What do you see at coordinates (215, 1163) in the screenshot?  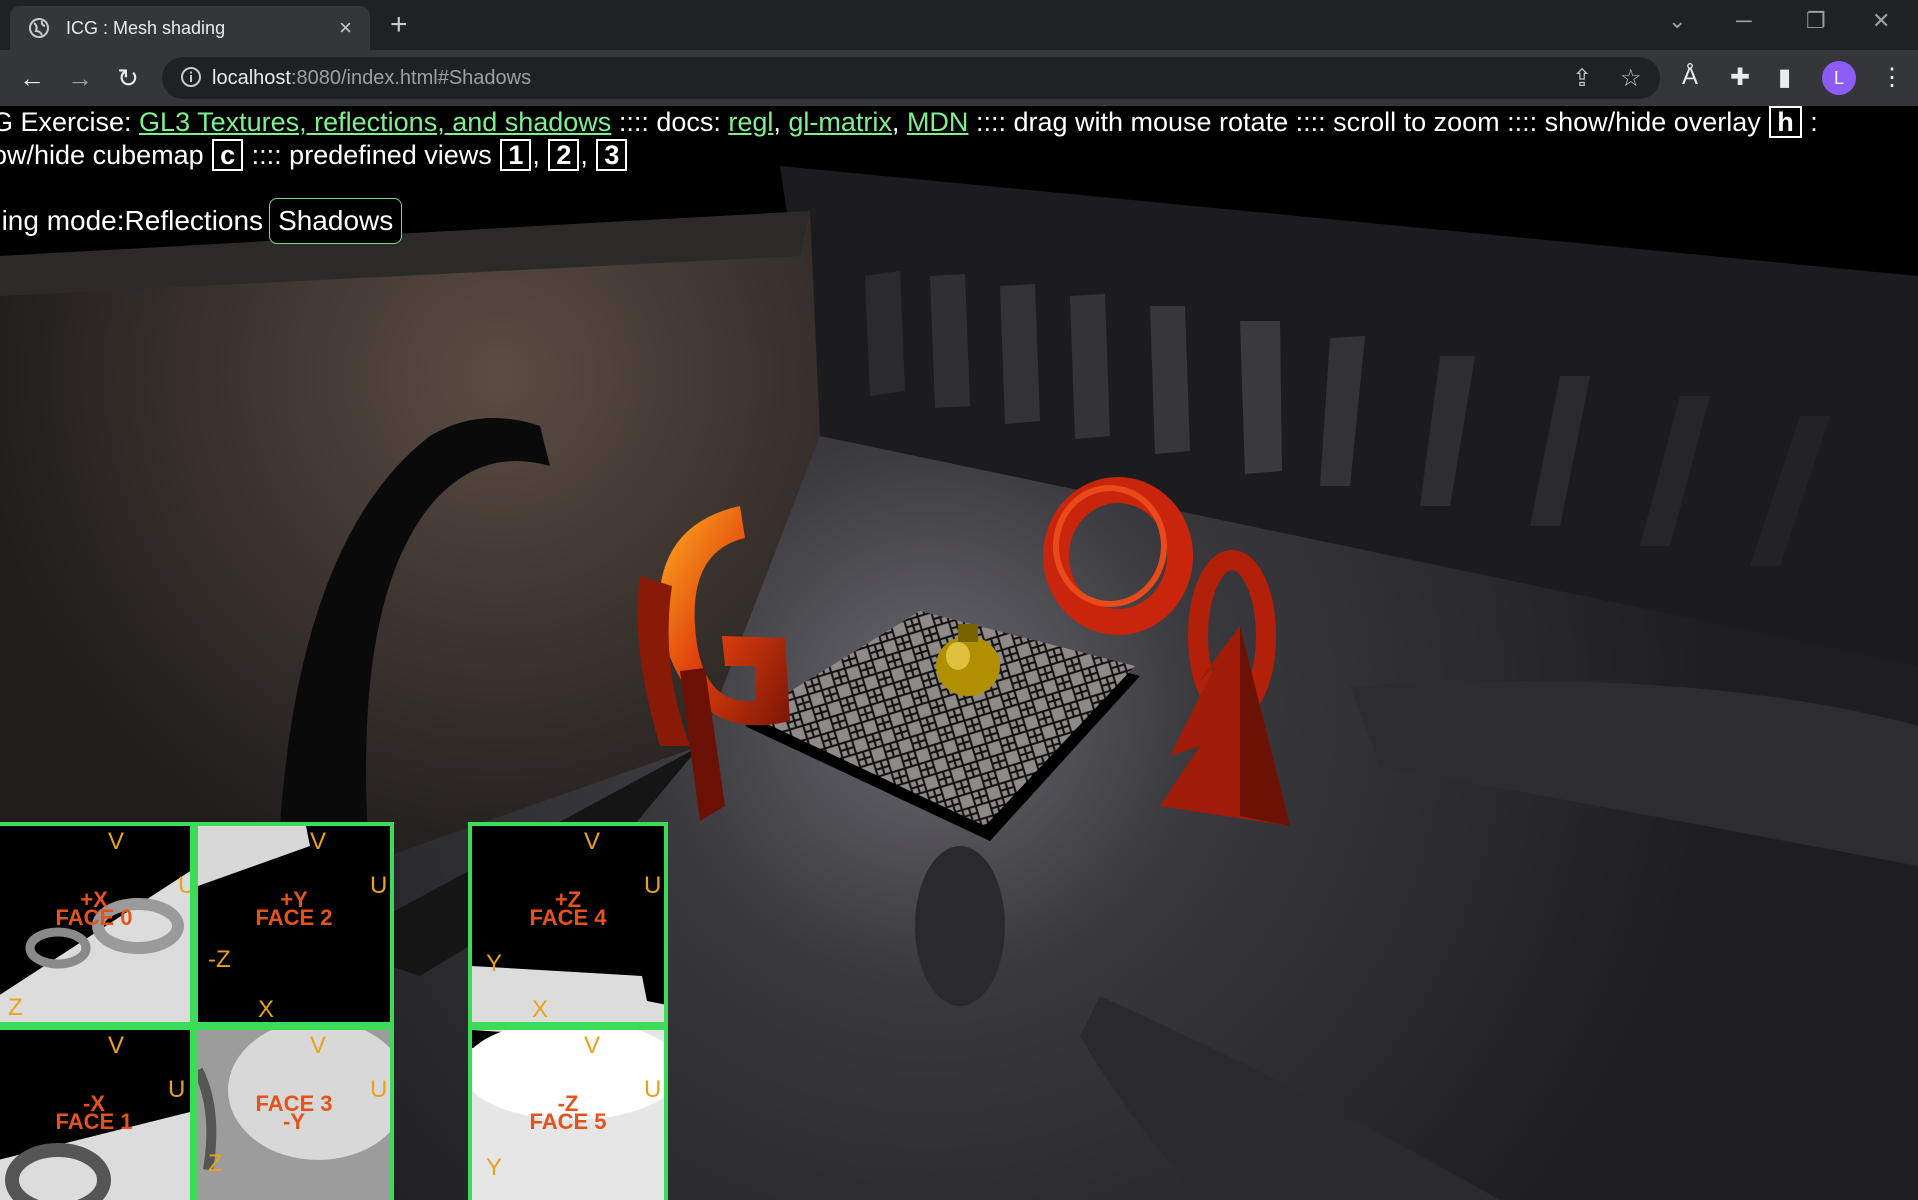 I see `axis-b1: Z` at bounding box center [215, 1163].